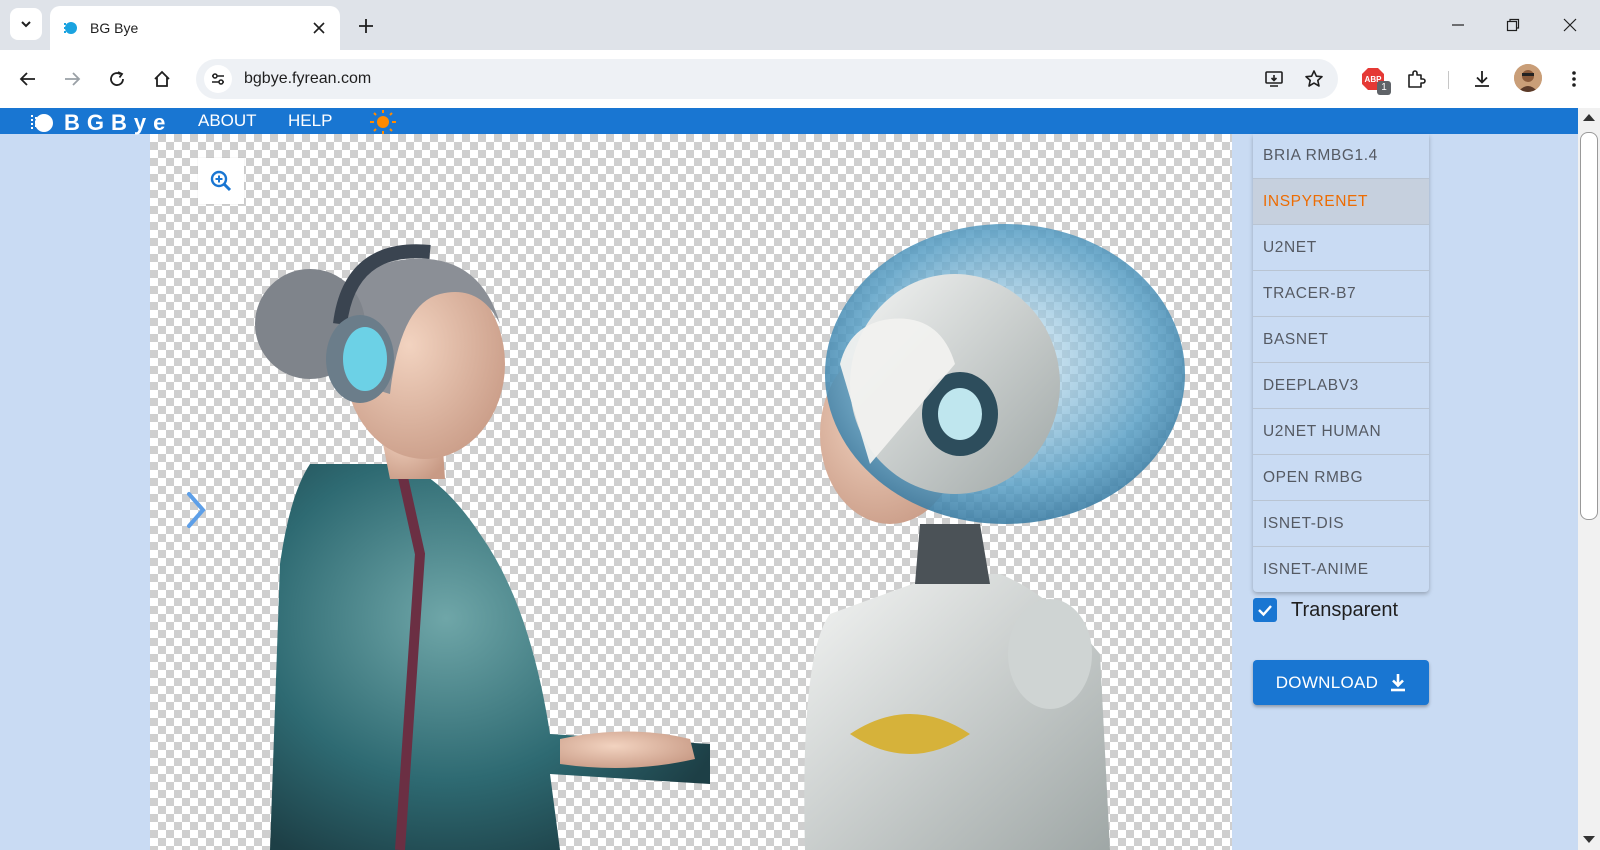  What do you see at coordinates (26, 24) in the screenshot?
I see `tab-search-icon` at bounding box center [26, 24].